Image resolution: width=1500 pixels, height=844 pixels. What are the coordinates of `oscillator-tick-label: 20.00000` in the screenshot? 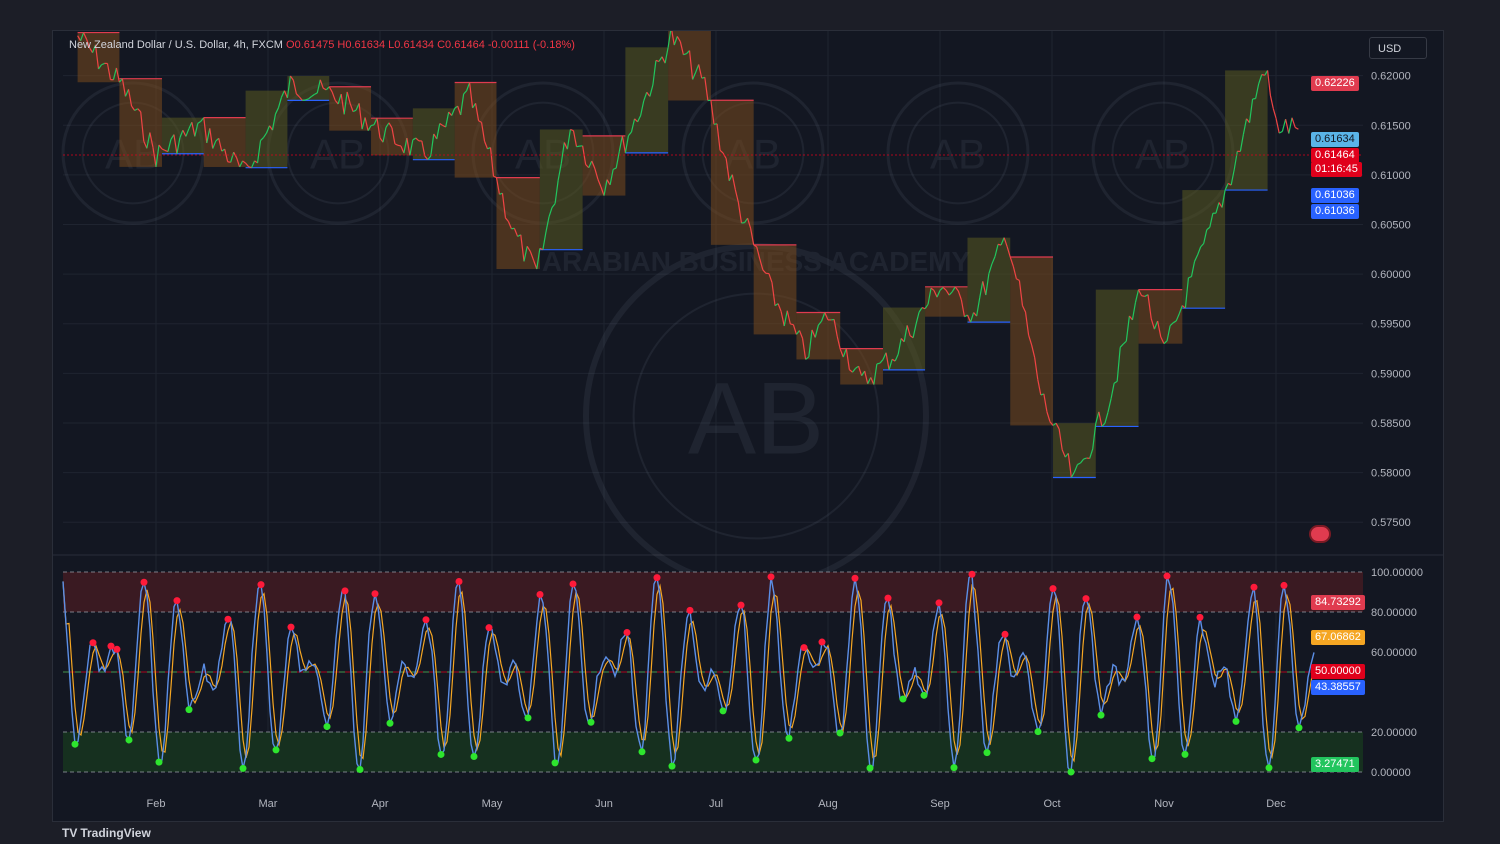 It's located at (1394, 733).